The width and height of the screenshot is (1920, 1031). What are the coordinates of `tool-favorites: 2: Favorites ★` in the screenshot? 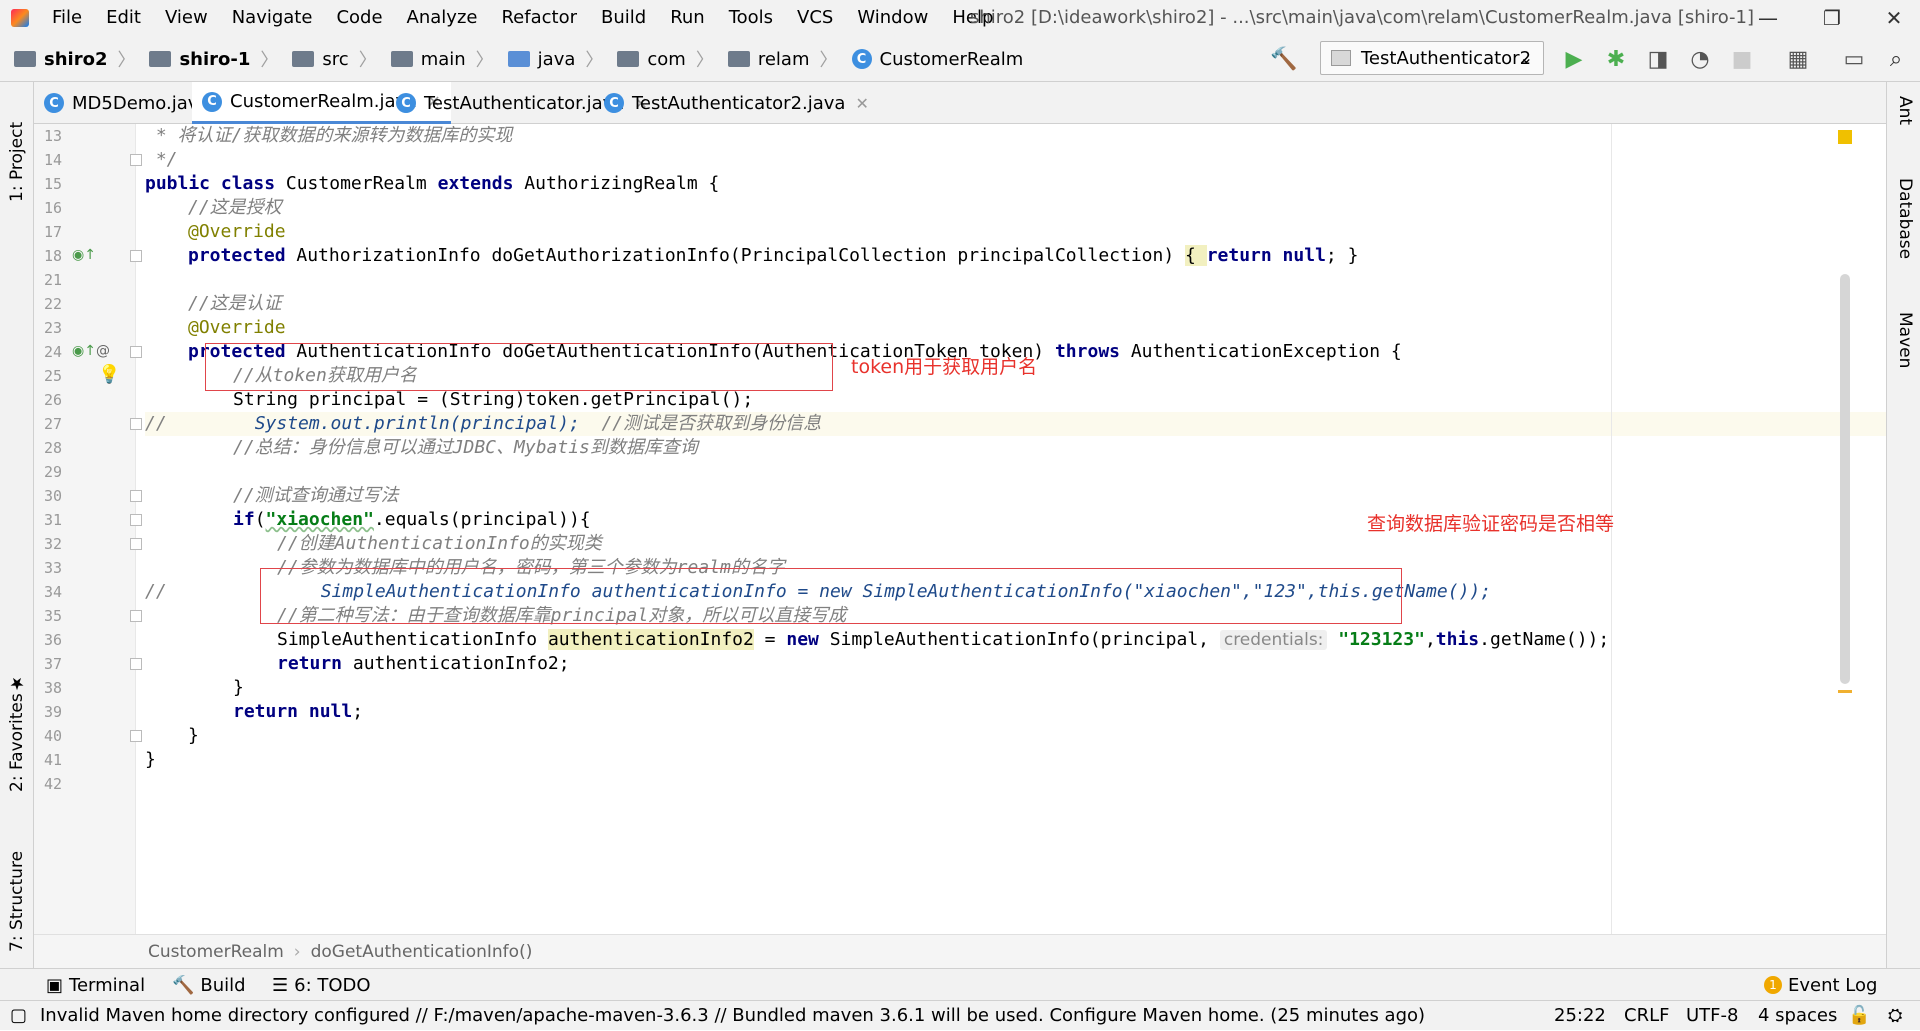 It's located at (17, 732).